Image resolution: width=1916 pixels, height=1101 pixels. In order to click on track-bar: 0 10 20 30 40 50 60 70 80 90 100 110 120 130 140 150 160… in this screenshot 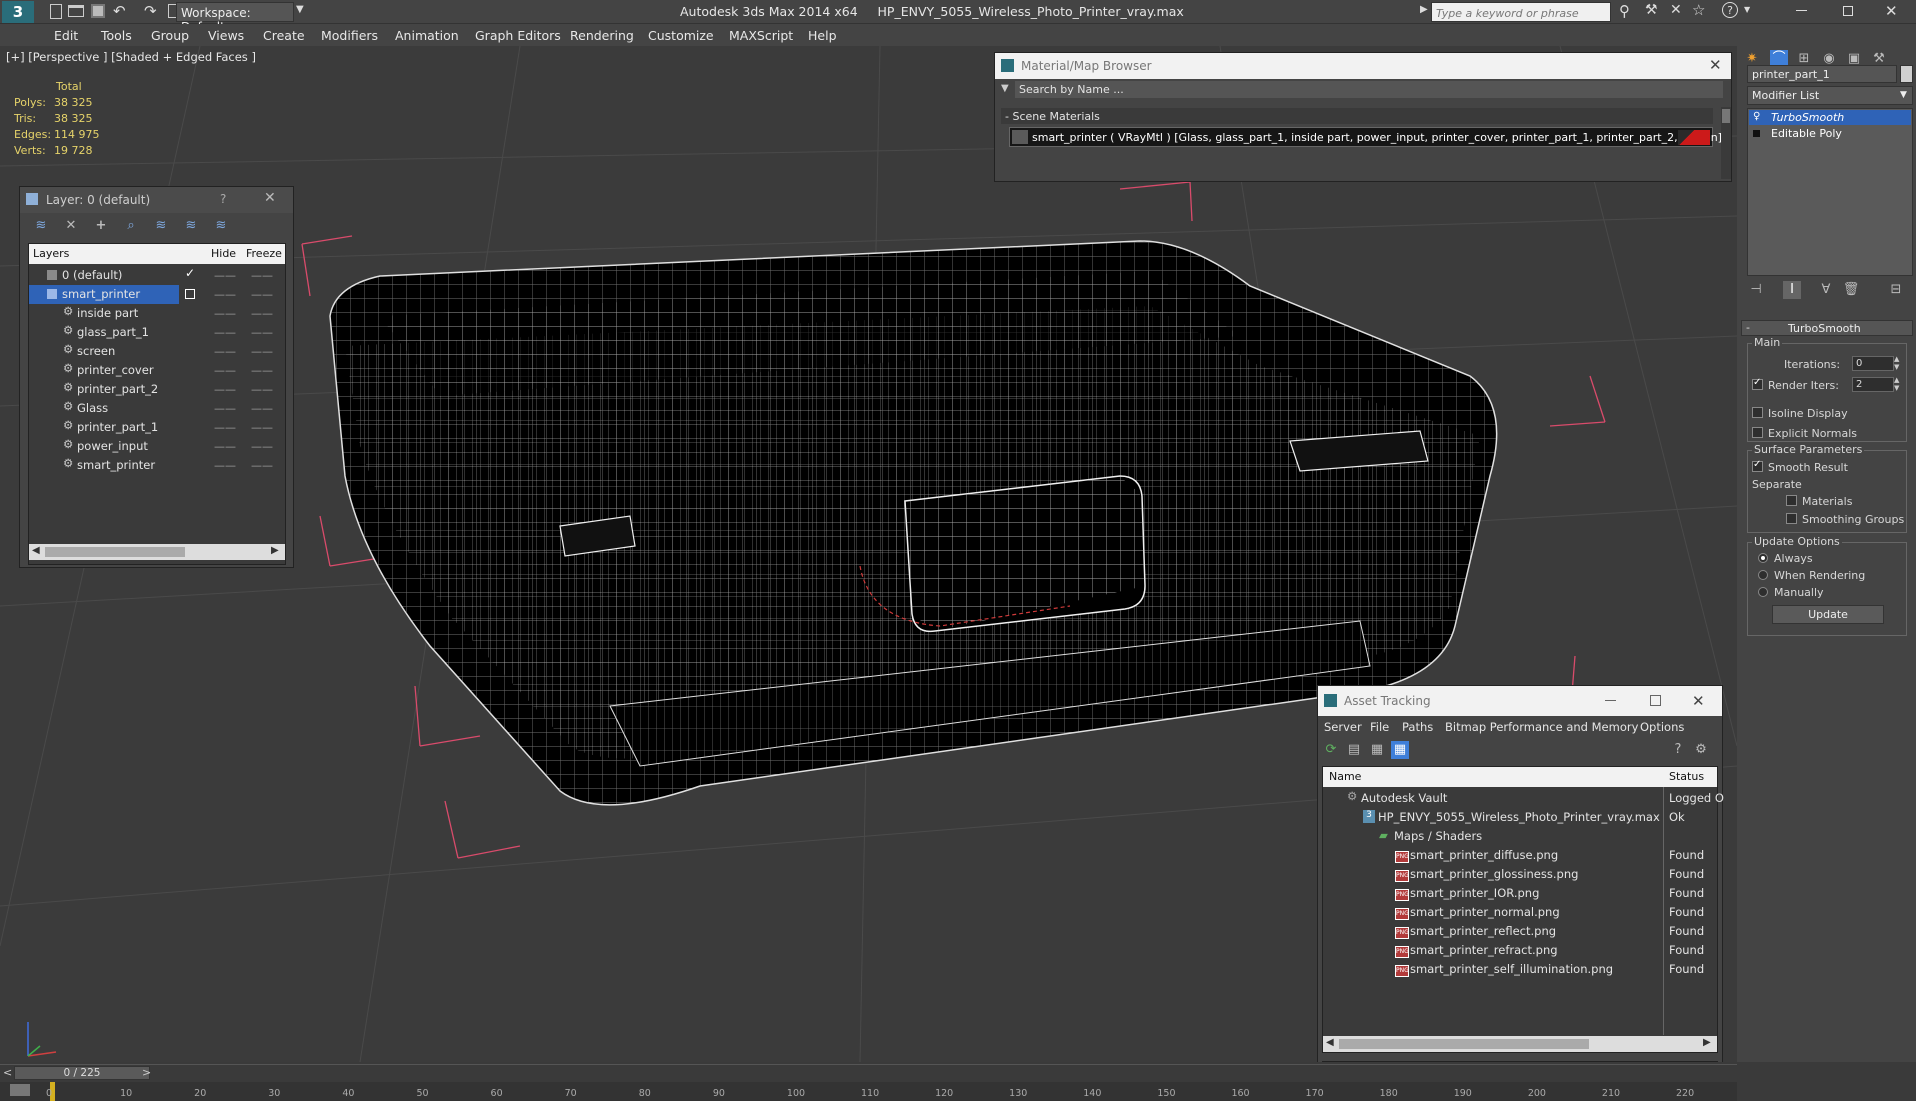, I will do `click(868, 1091)`.